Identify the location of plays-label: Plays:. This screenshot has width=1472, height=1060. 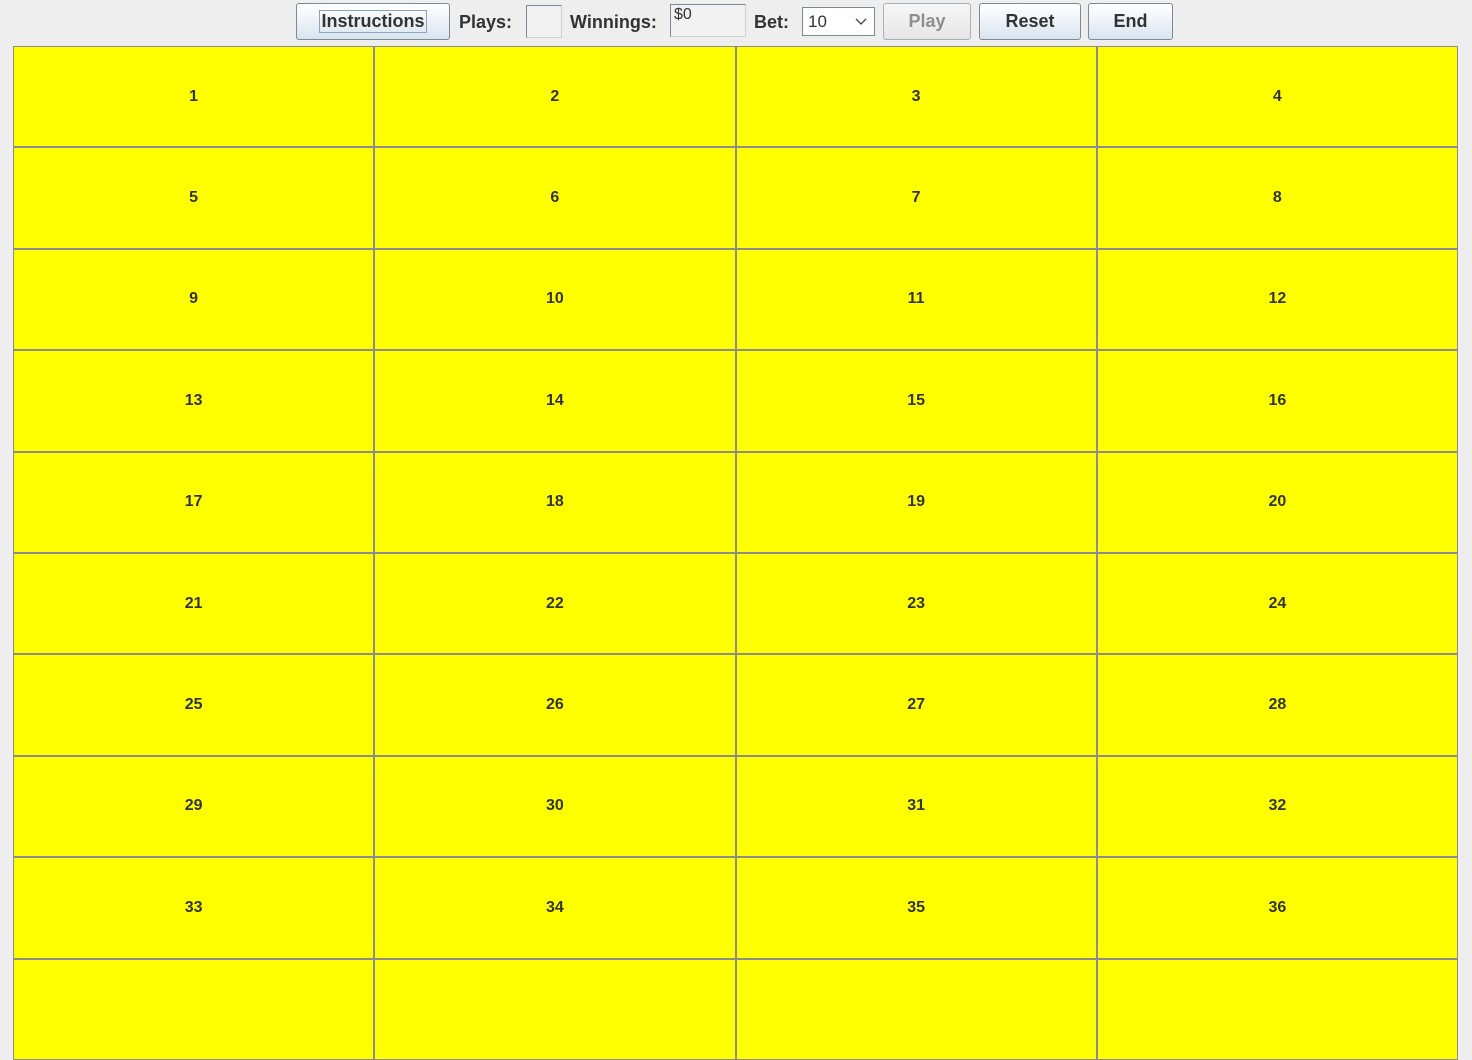
(486, 22).